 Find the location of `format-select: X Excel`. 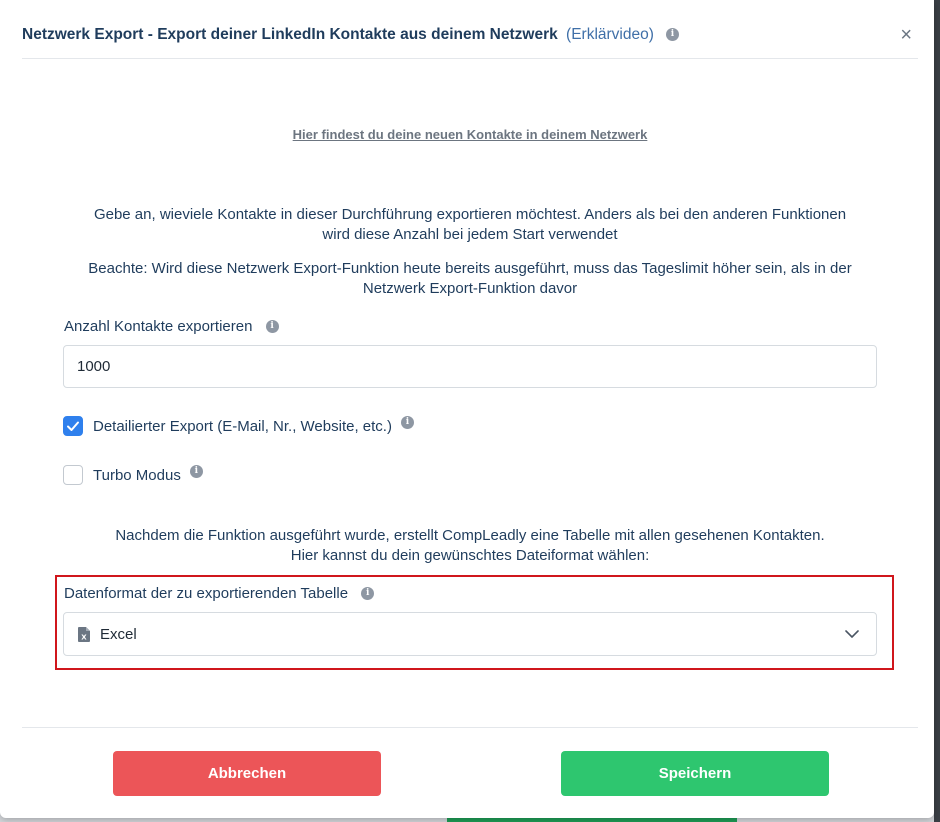

format-select: X Excel is located at coordinates (470, 634).